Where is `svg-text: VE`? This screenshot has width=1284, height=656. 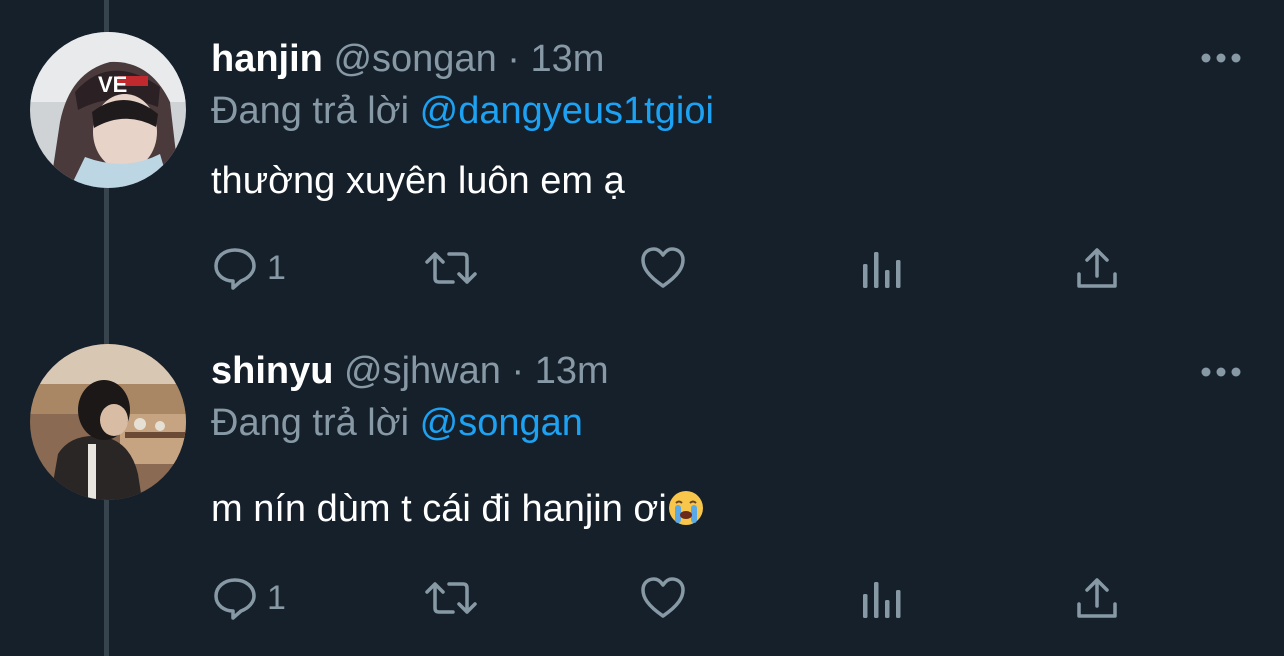
svg-text: VE is located at coordinates (112, 84).